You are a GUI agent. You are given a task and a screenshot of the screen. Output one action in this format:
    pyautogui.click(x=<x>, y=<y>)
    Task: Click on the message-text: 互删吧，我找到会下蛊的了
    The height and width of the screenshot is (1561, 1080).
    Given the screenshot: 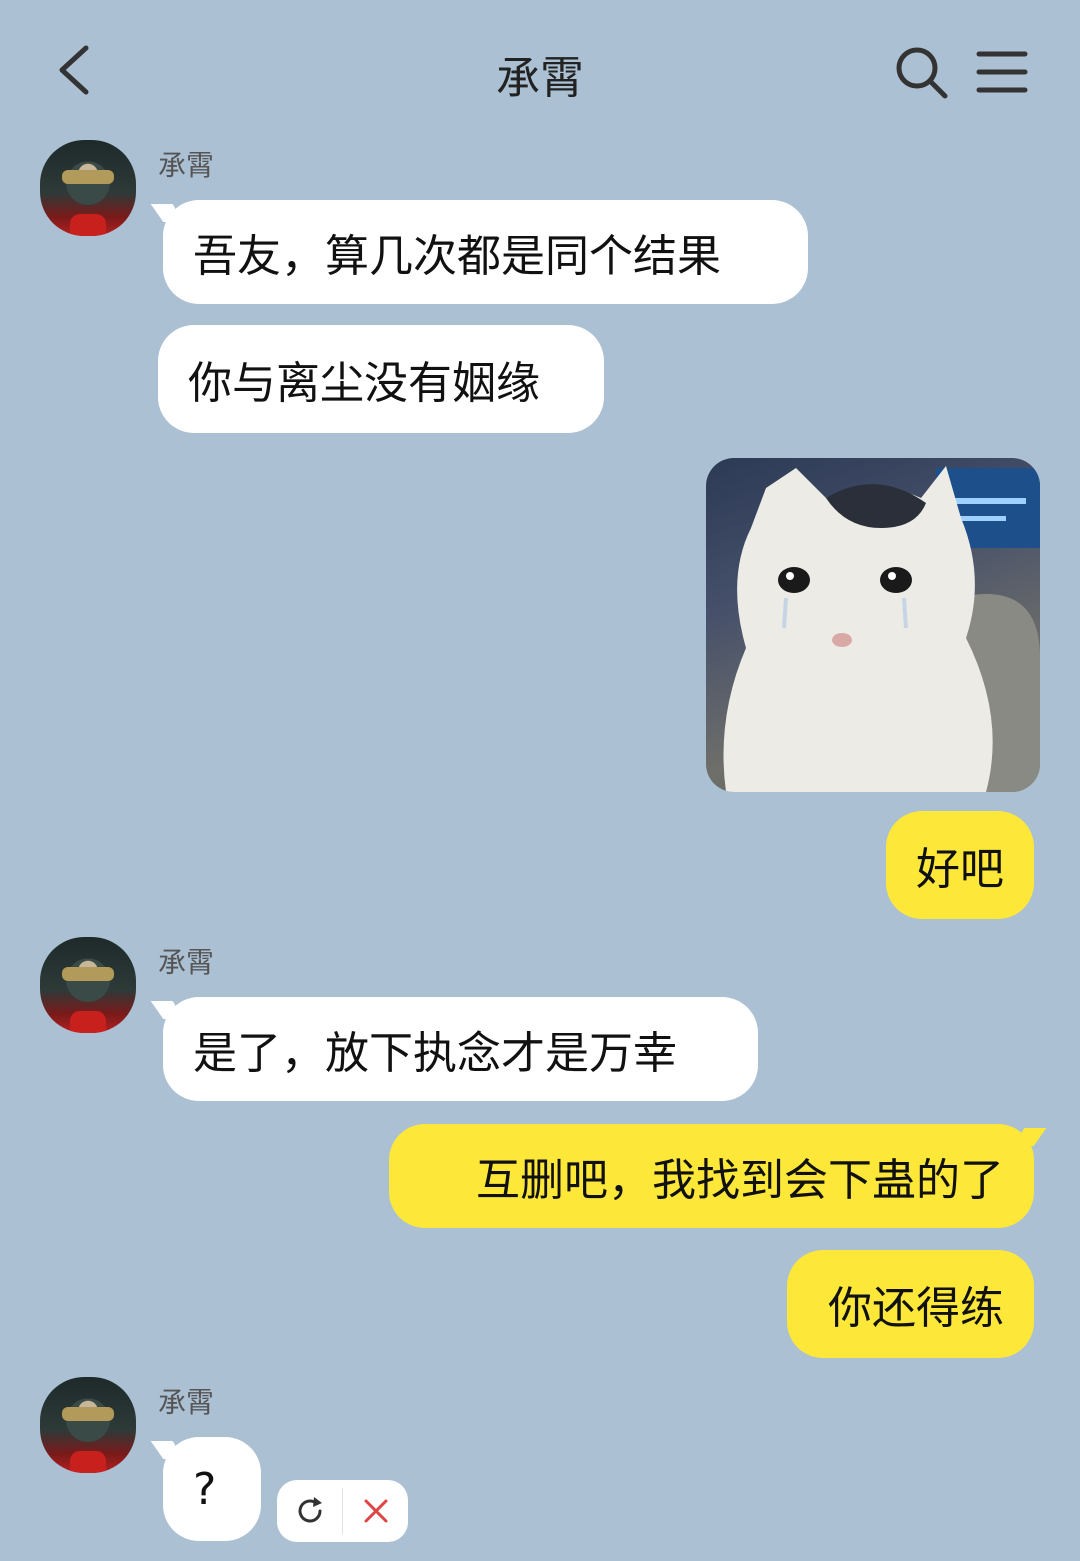 What is the action you would take?
    pyautogui.click(x=740, y=1180)
    